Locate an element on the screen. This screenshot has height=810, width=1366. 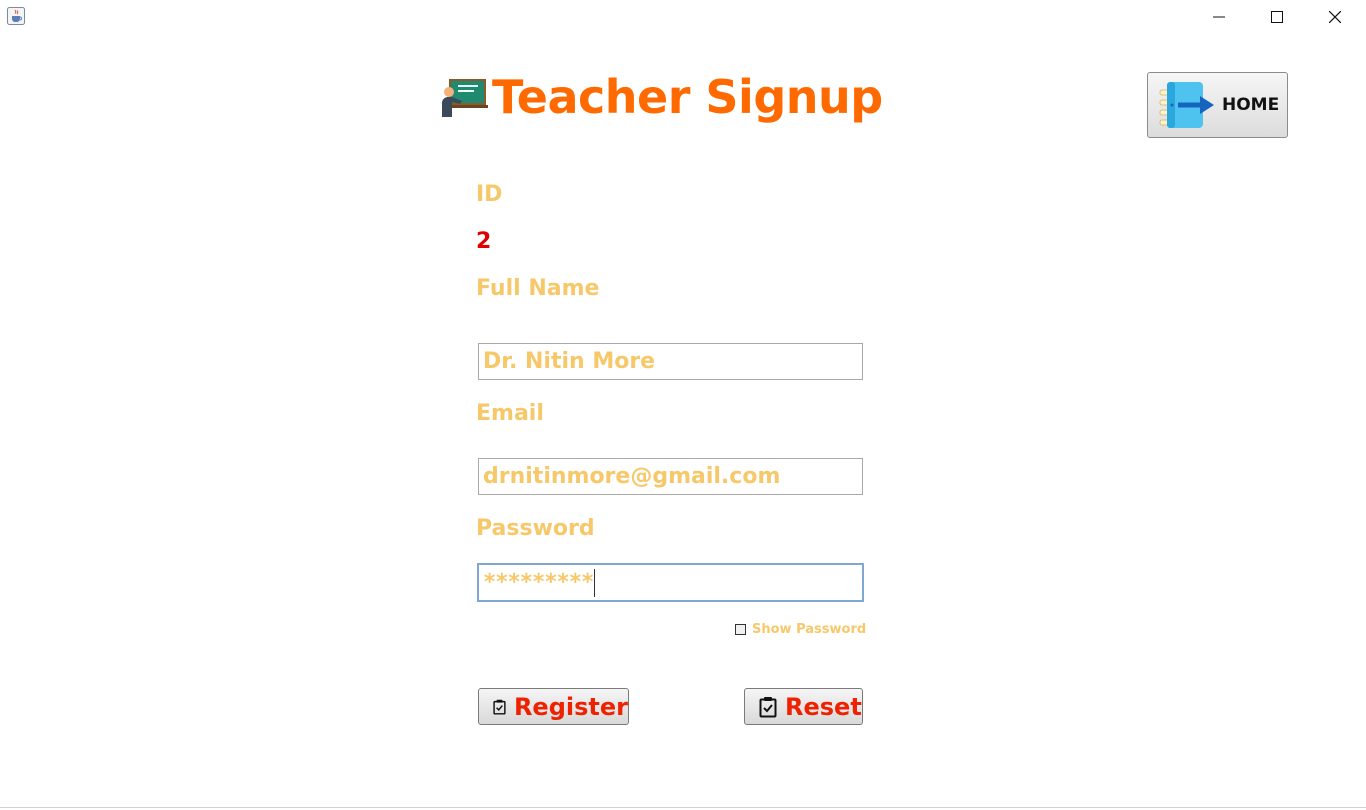
register-button: Register is located at coordinates (553, 706).